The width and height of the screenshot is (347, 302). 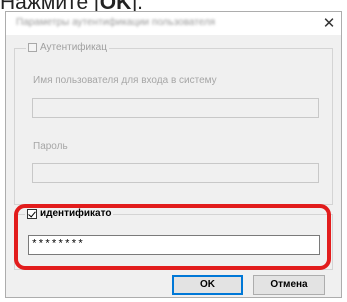 I want to click on password-label: Пароль, so click(x=50, y=146).